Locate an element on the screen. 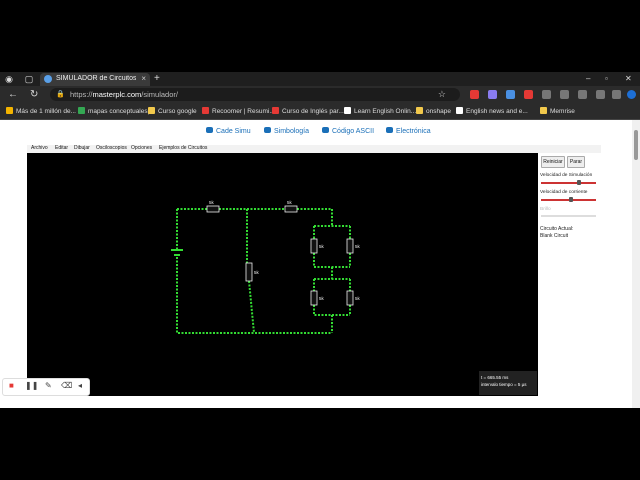 Image resolution: width=640 pixels, height=480 pixels. tab-actions-icon: ▢ is located at coordinates (29, 79).